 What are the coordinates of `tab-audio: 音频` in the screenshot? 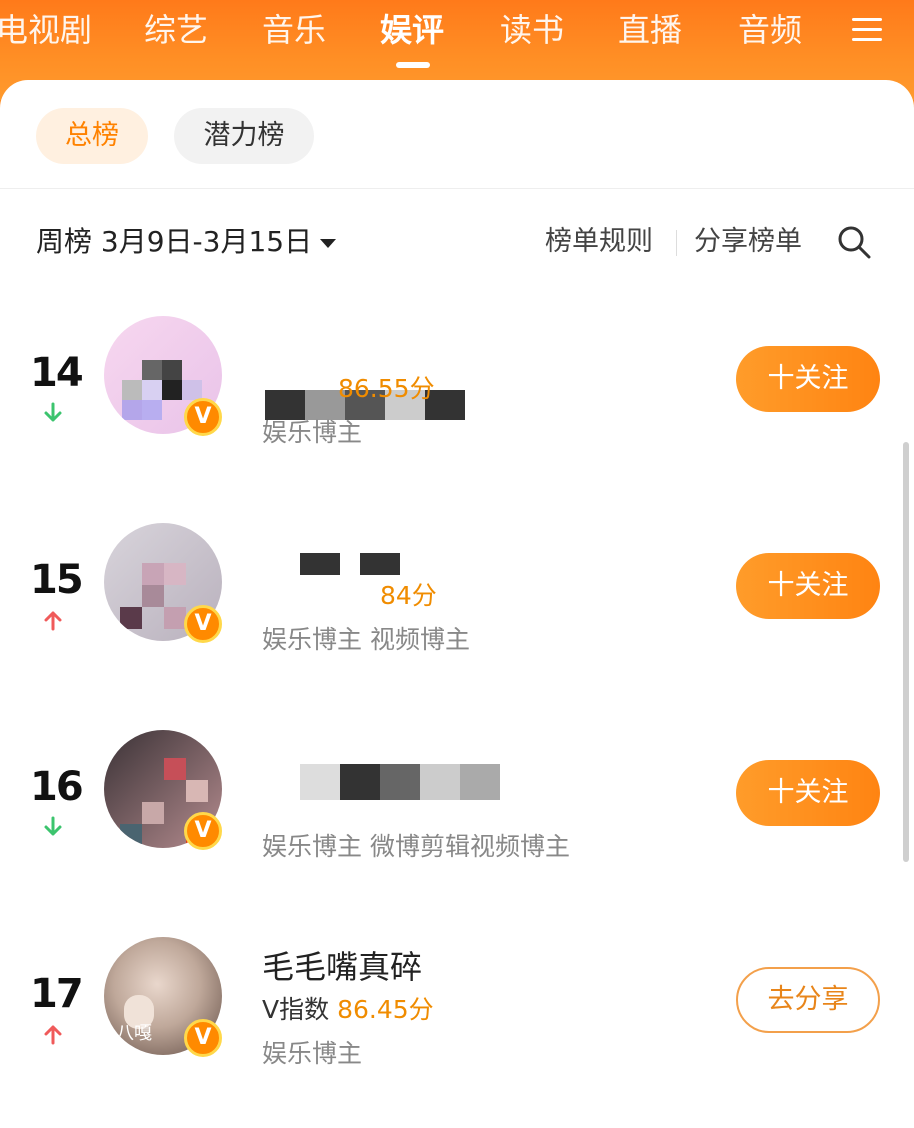 It's located at (770, 30).